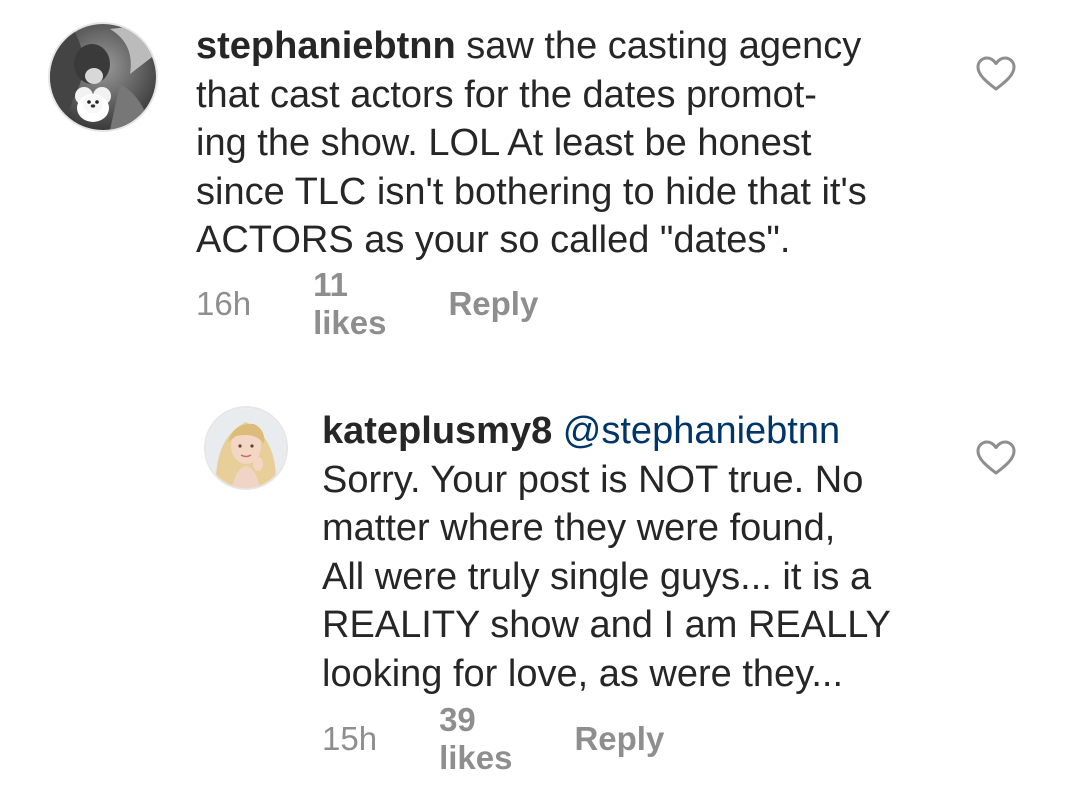  I want to click on comment-line: ing the show. LOL At least be honest, so click(504, 143).